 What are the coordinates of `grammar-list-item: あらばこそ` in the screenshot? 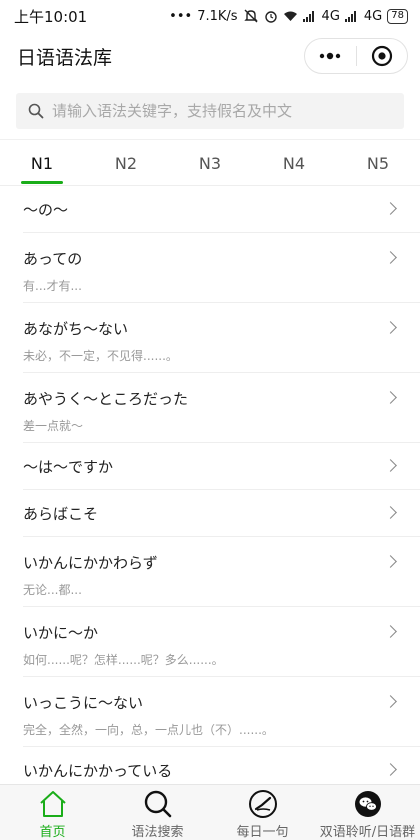 It's located at (221, 513).